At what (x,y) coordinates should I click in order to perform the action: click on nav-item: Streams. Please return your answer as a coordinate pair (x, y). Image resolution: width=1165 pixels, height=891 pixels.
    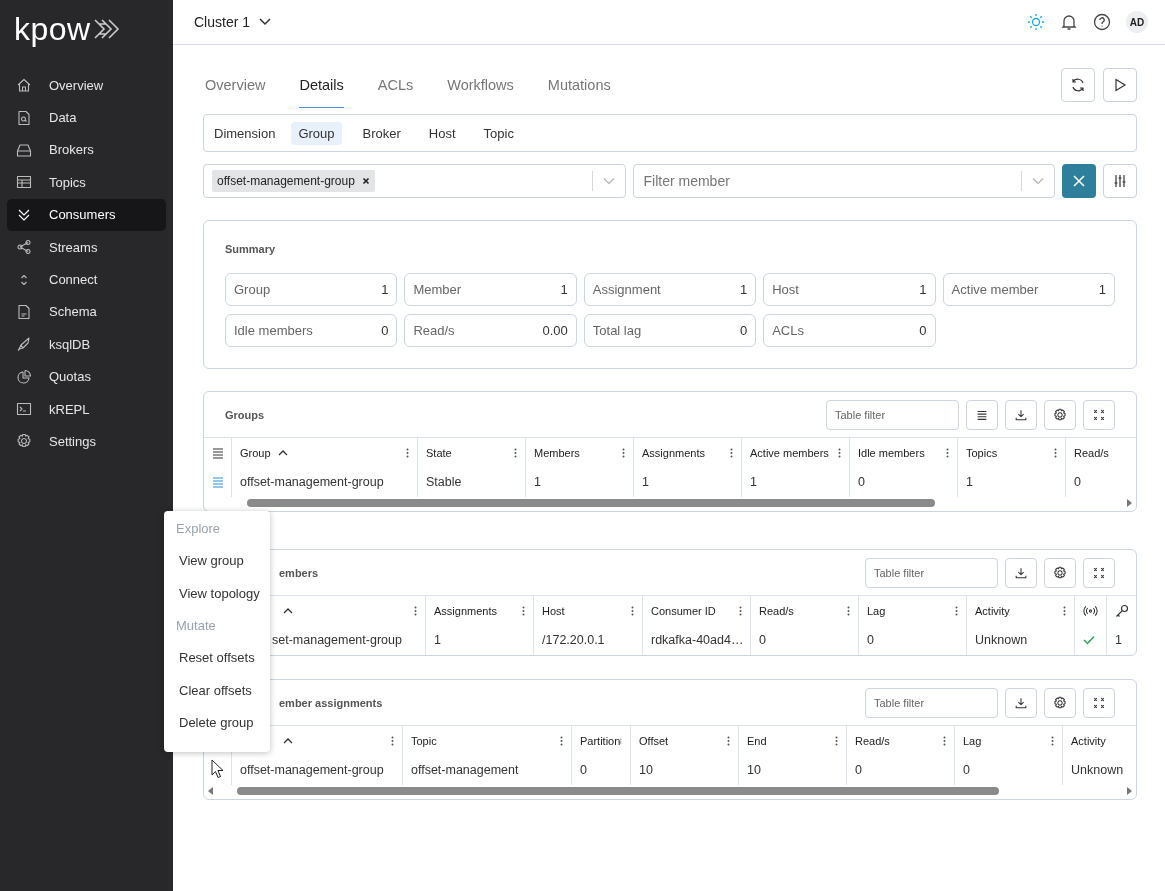
    Looking at the image, I should click on (86, 247).